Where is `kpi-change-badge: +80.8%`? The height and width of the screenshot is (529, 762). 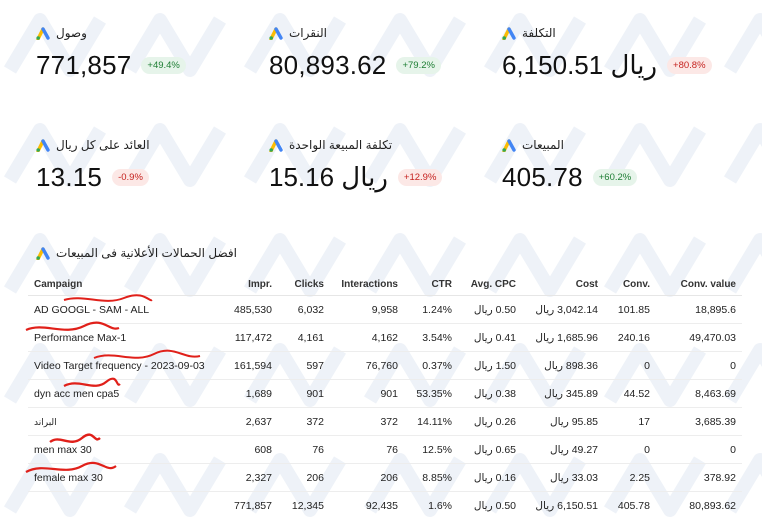
kpi-change-badge: +80.8% is located at coordinates (689, 65).